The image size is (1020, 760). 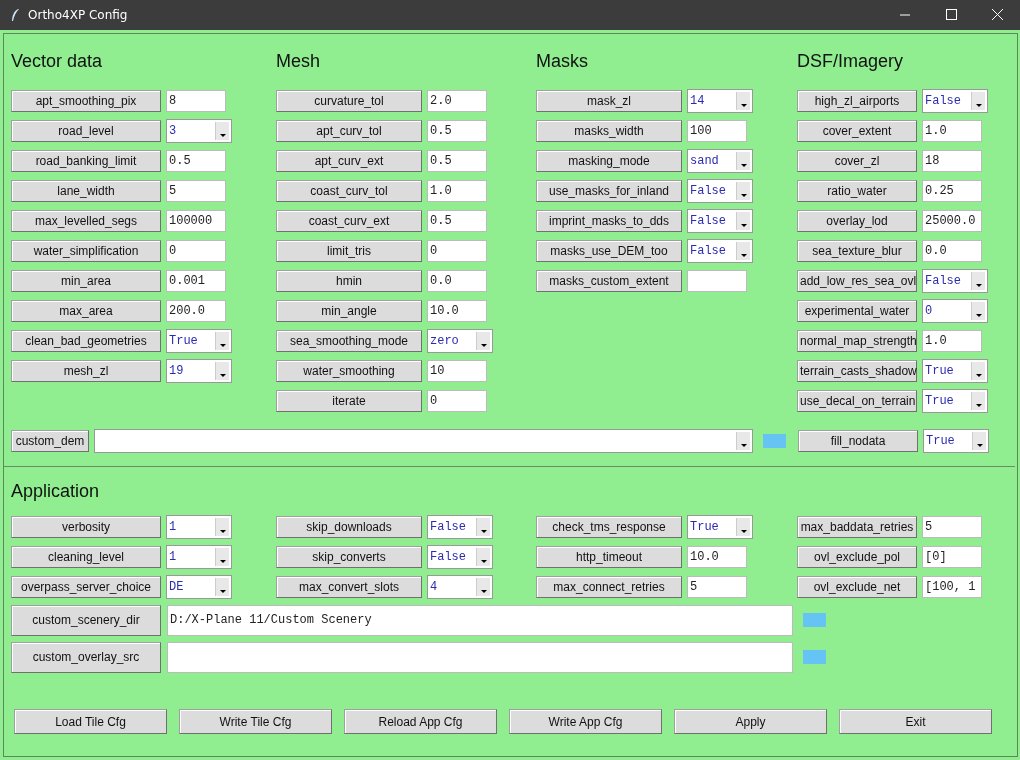 What do you see at coordinates (199, 587) in the screenshot?
I see `dropdown-field: DE` at bounding box center [199, 587].